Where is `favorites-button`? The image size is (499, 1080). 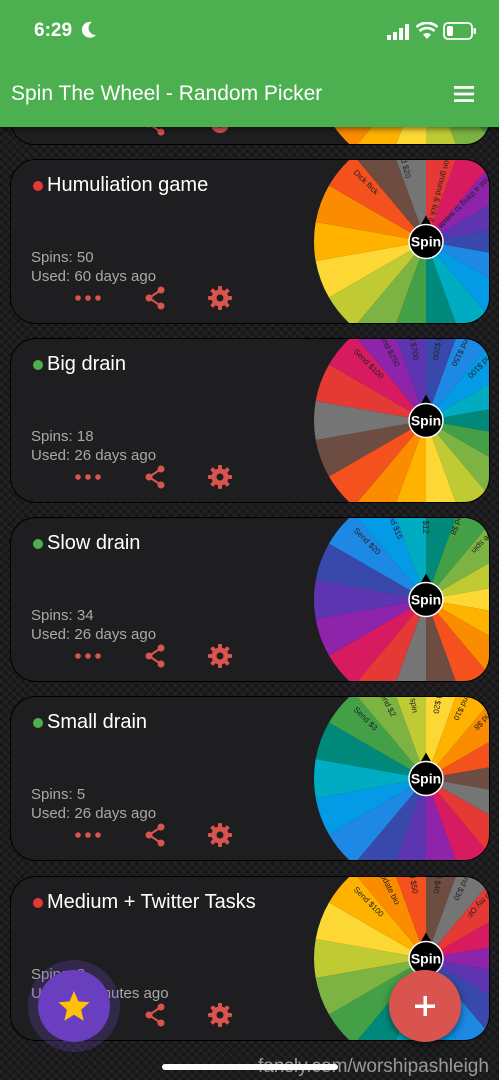
favorites-button is located at coordinates (74, 1006).